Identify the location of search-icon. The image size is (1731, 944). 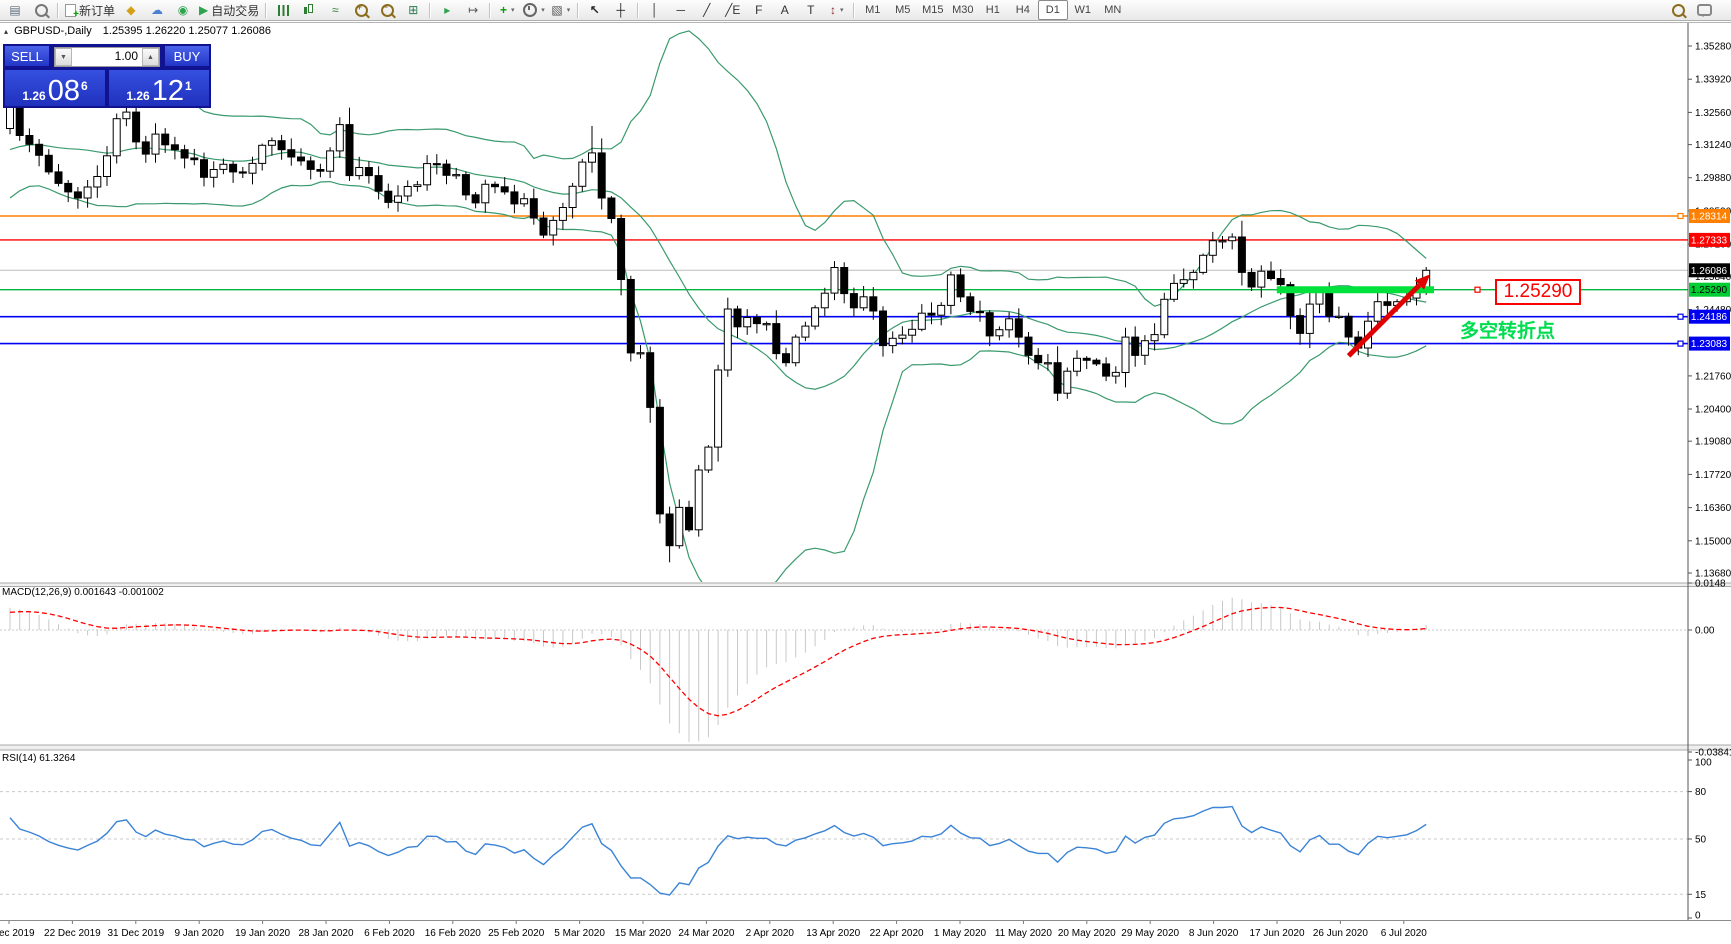
(1678, 10).